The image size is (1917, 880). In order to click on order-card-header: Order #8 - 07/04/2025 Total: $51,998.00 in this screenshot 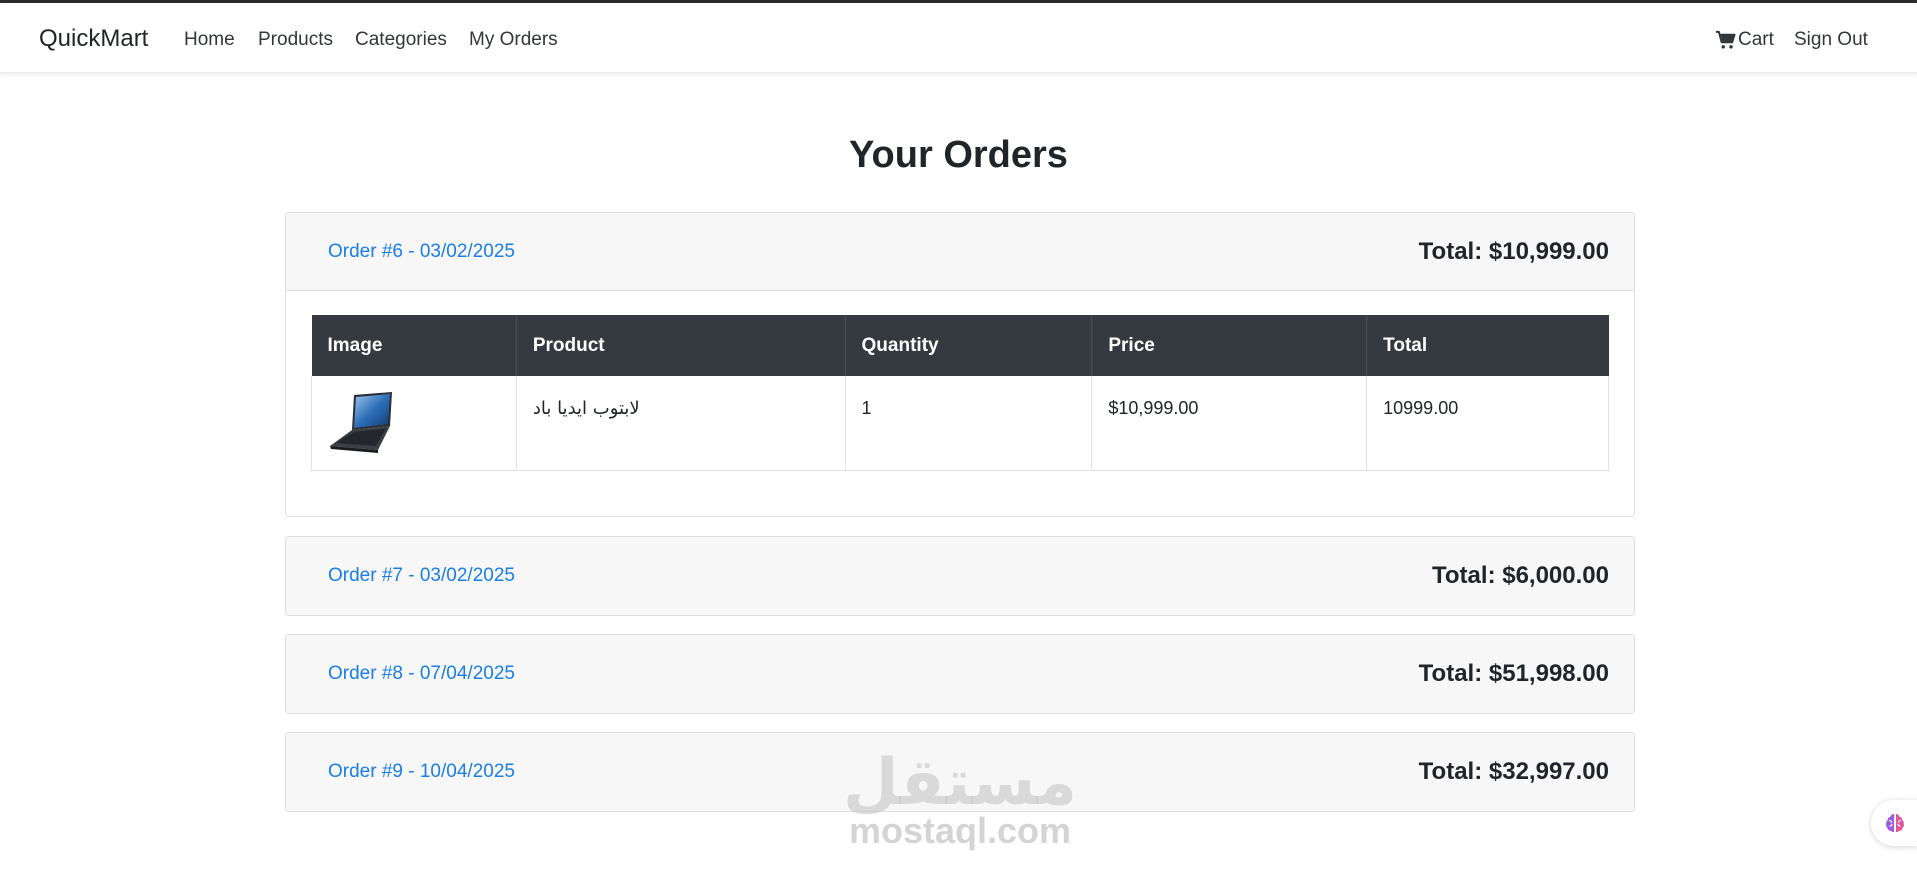, I will do `click(960, 674)`.